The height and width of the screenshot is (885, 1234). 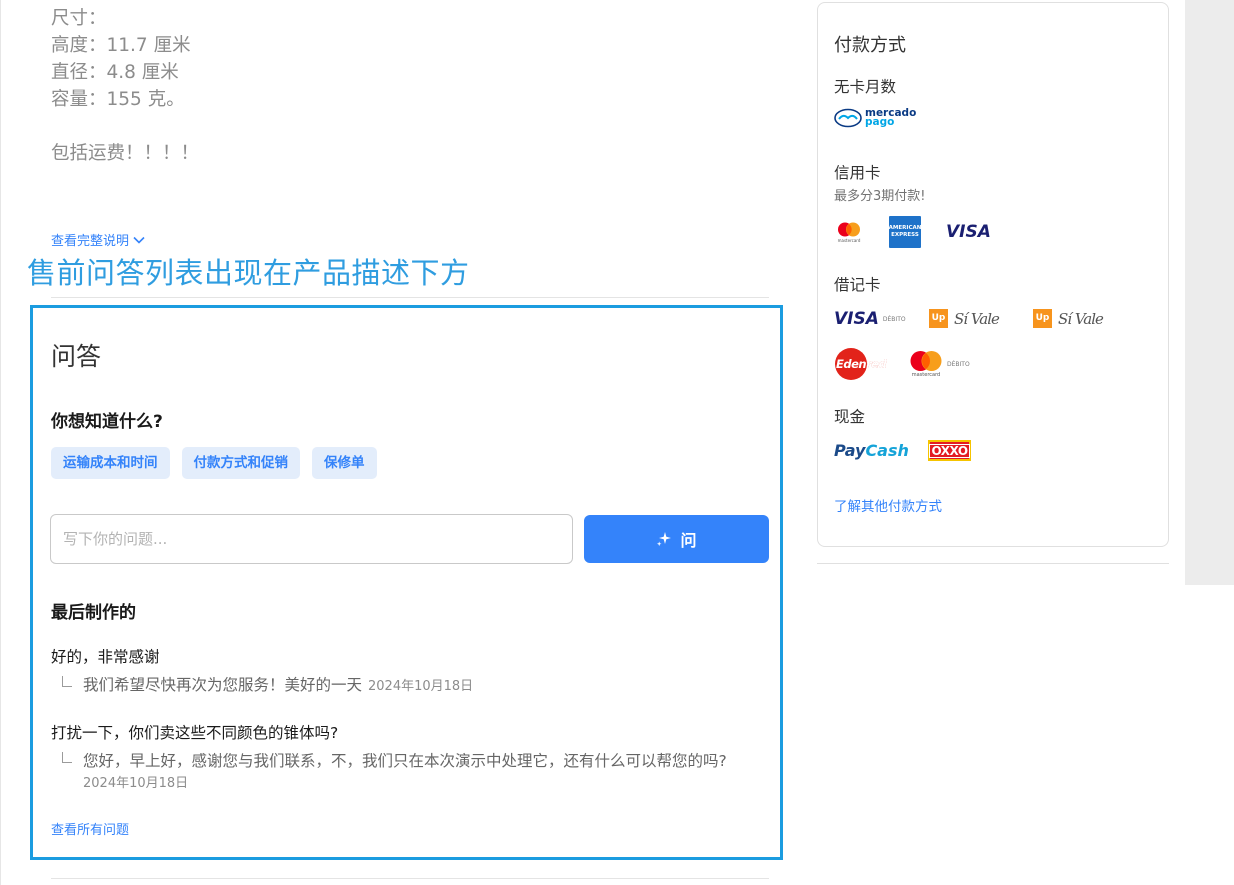 What do you see at coordinates (857, 285) in the screenshot?
I see `debit-card-label: 借记卡` at bounding box center [857, 285].